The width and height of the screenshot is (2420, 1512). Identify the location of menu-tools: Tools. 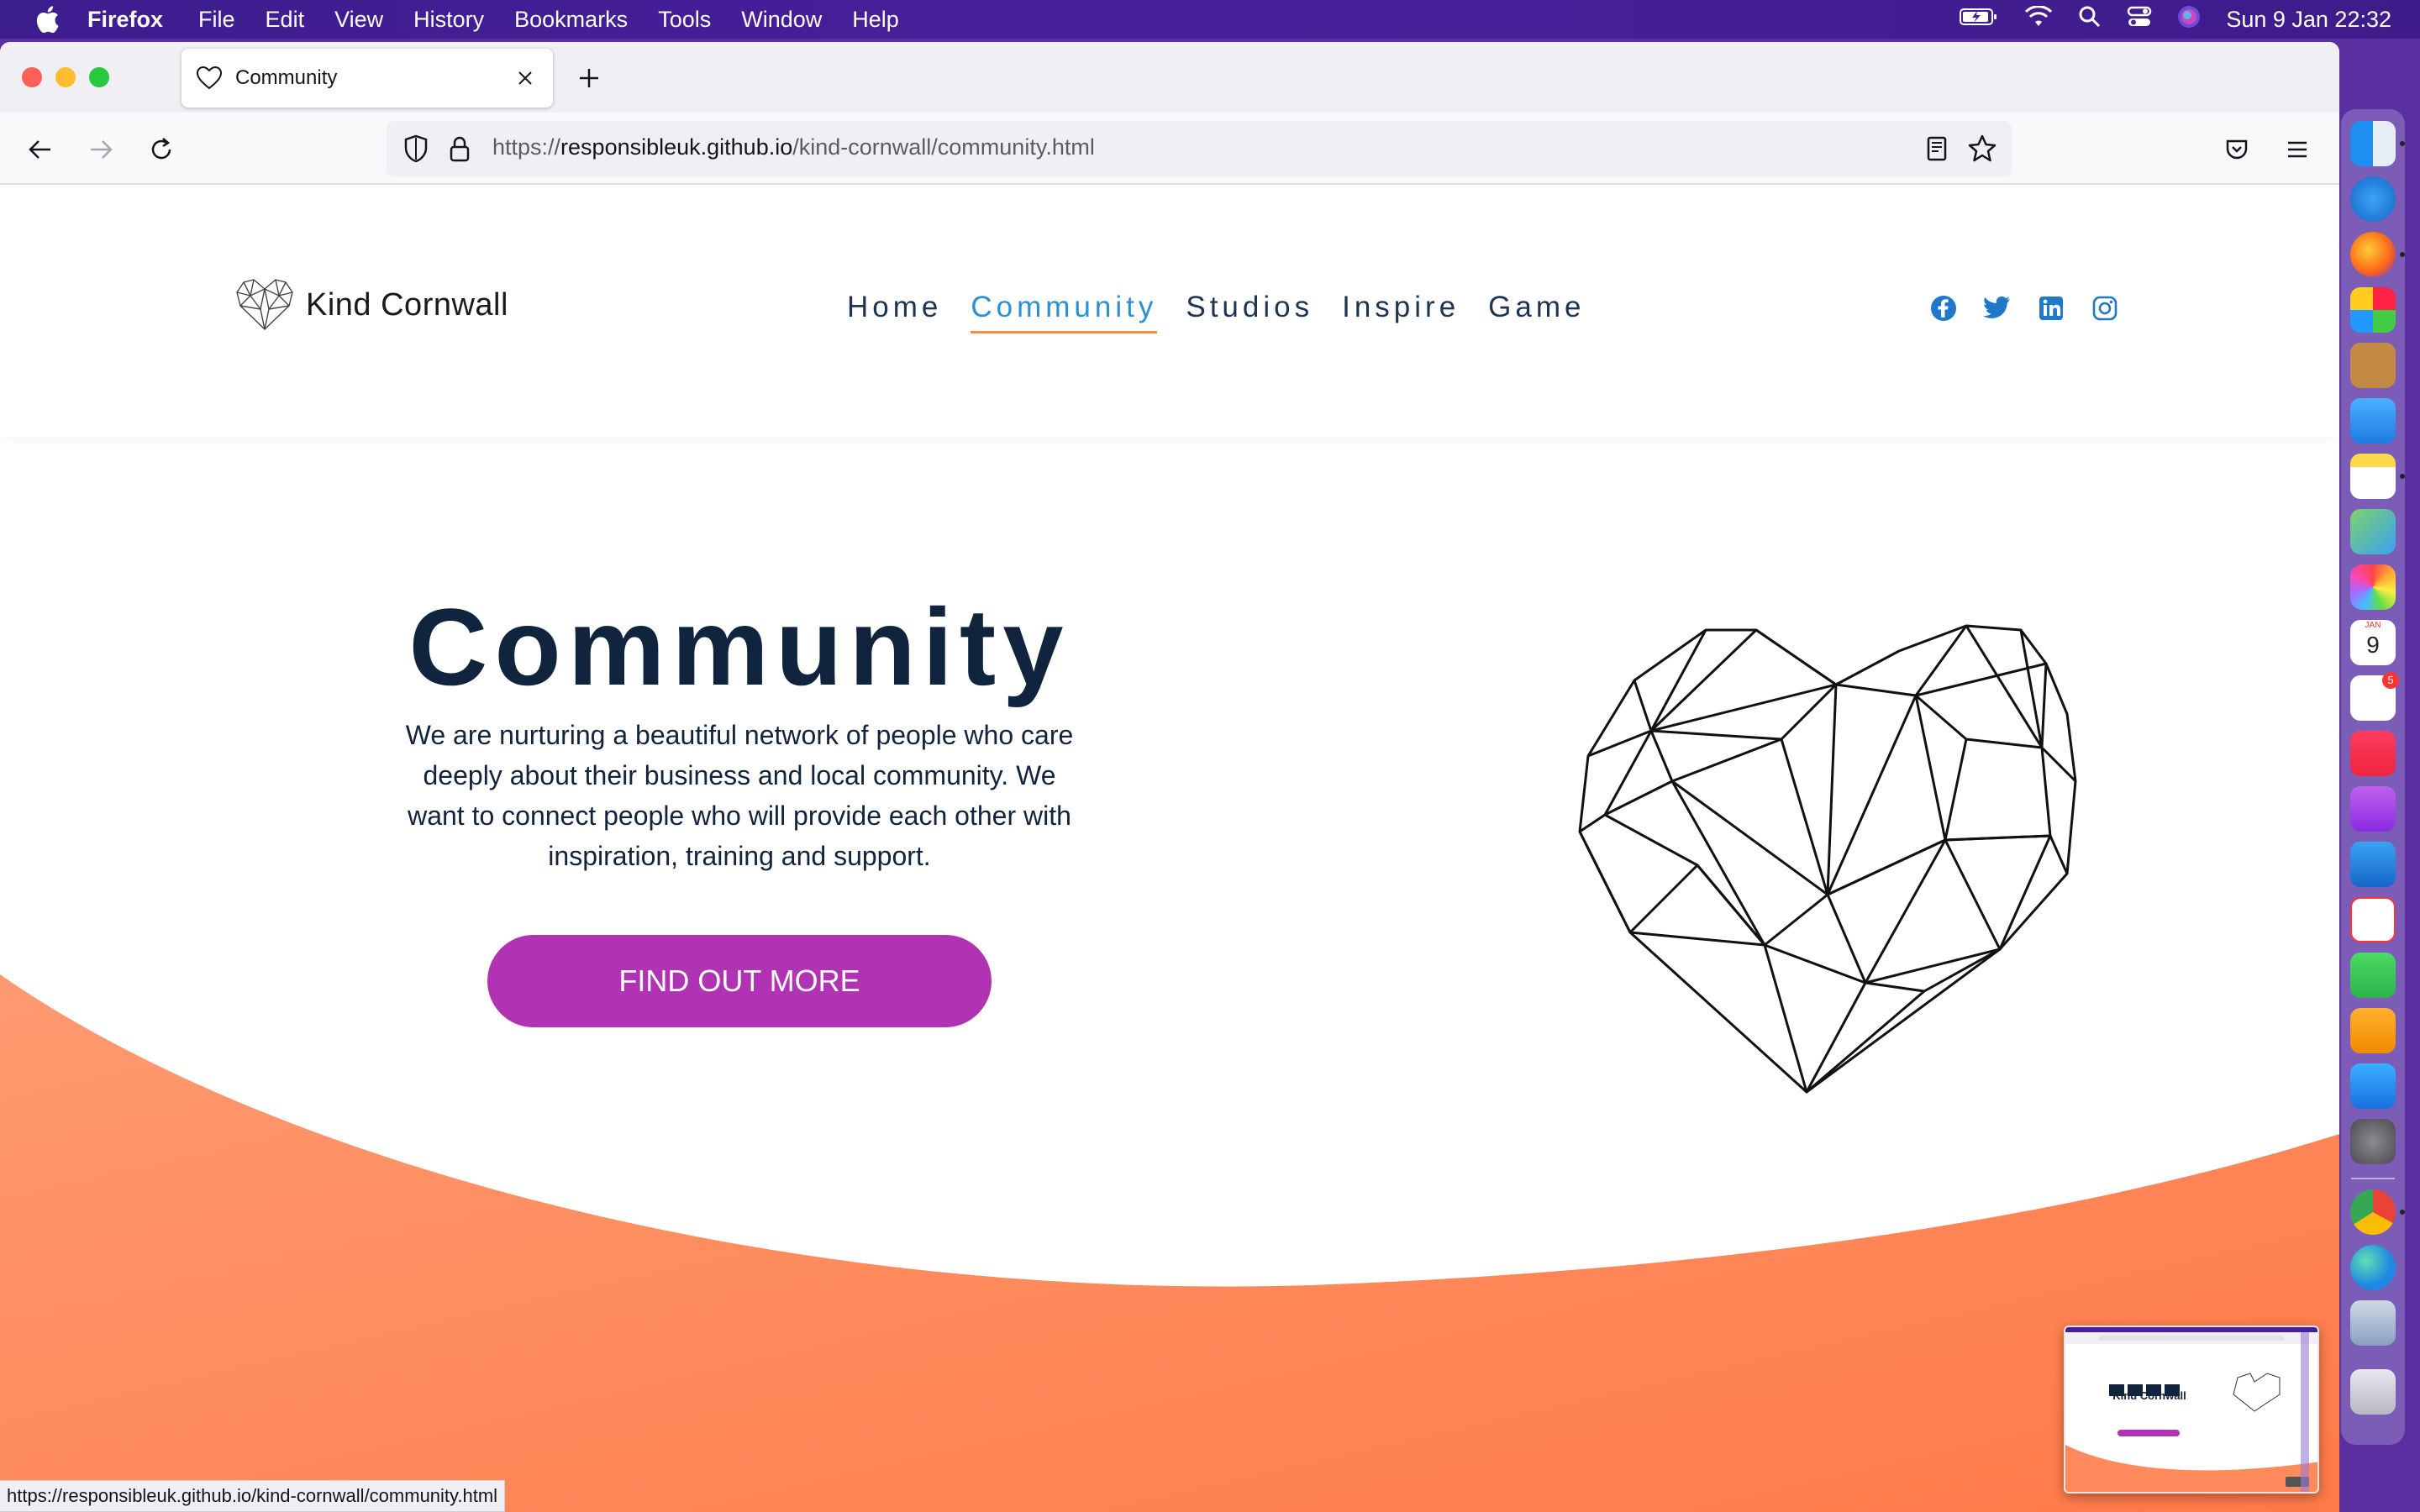
(684, 20).